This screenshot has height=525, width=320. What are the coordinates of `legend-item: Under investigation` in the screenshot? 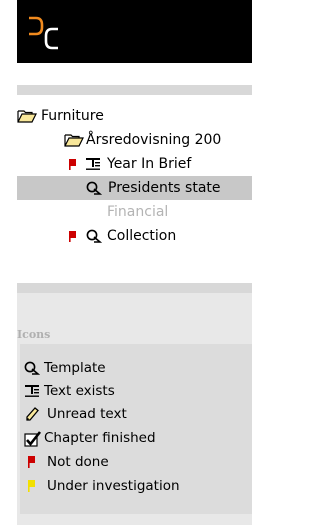 It's located at (136, 486).